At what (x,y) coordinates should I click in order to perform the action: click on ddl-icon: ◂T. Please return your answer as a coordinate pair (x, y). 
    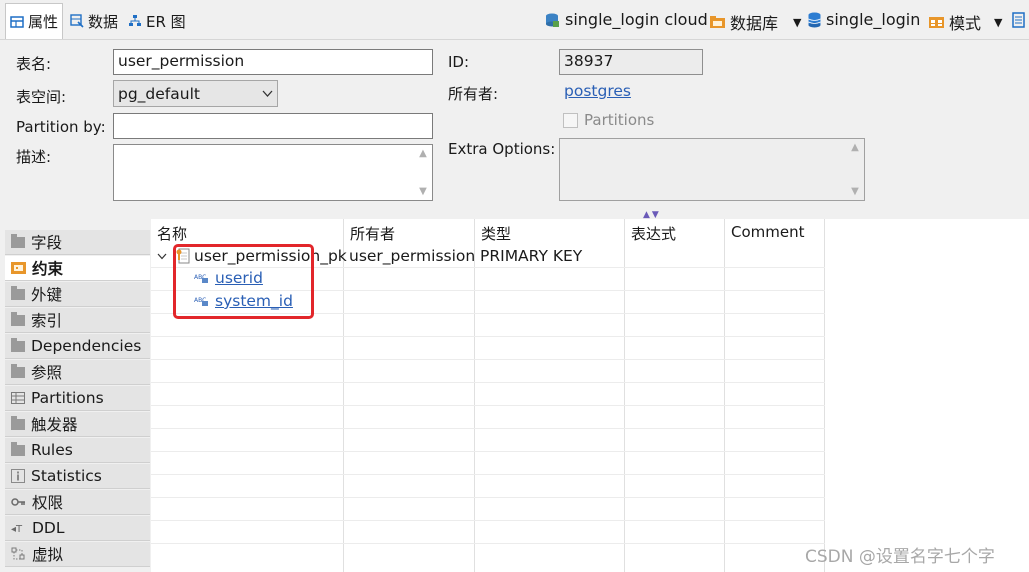
    Looking at the image, I should click on (17, 529).